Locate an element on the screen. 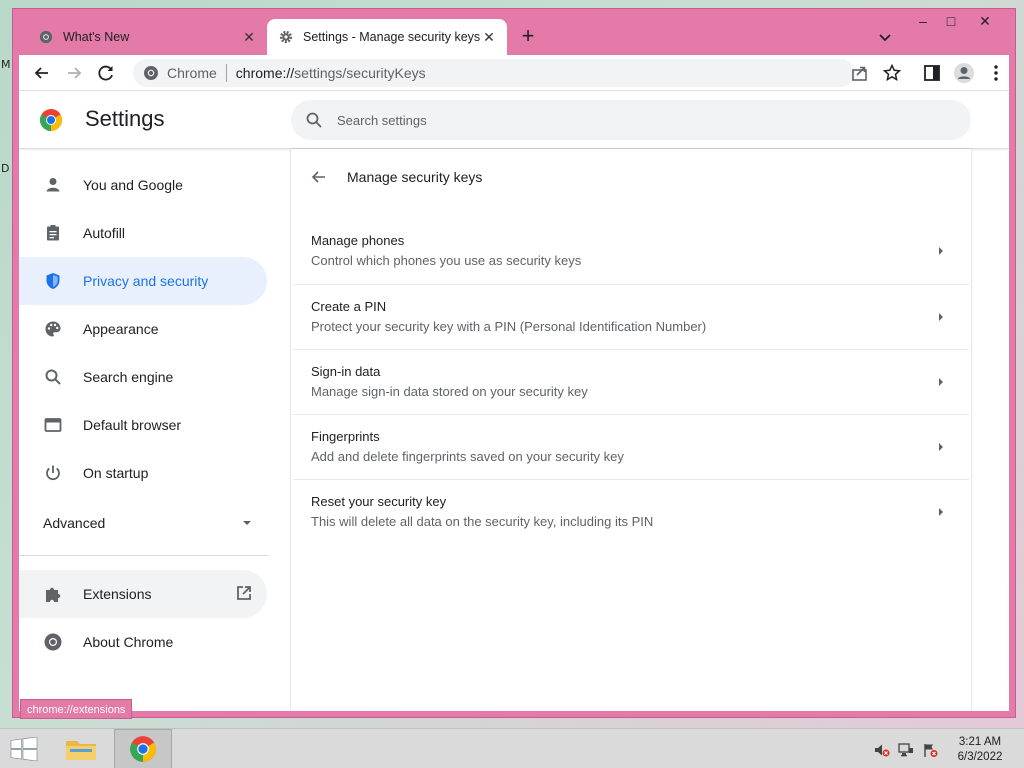  row-title: Manage phones is located at coordinates (358, 240).